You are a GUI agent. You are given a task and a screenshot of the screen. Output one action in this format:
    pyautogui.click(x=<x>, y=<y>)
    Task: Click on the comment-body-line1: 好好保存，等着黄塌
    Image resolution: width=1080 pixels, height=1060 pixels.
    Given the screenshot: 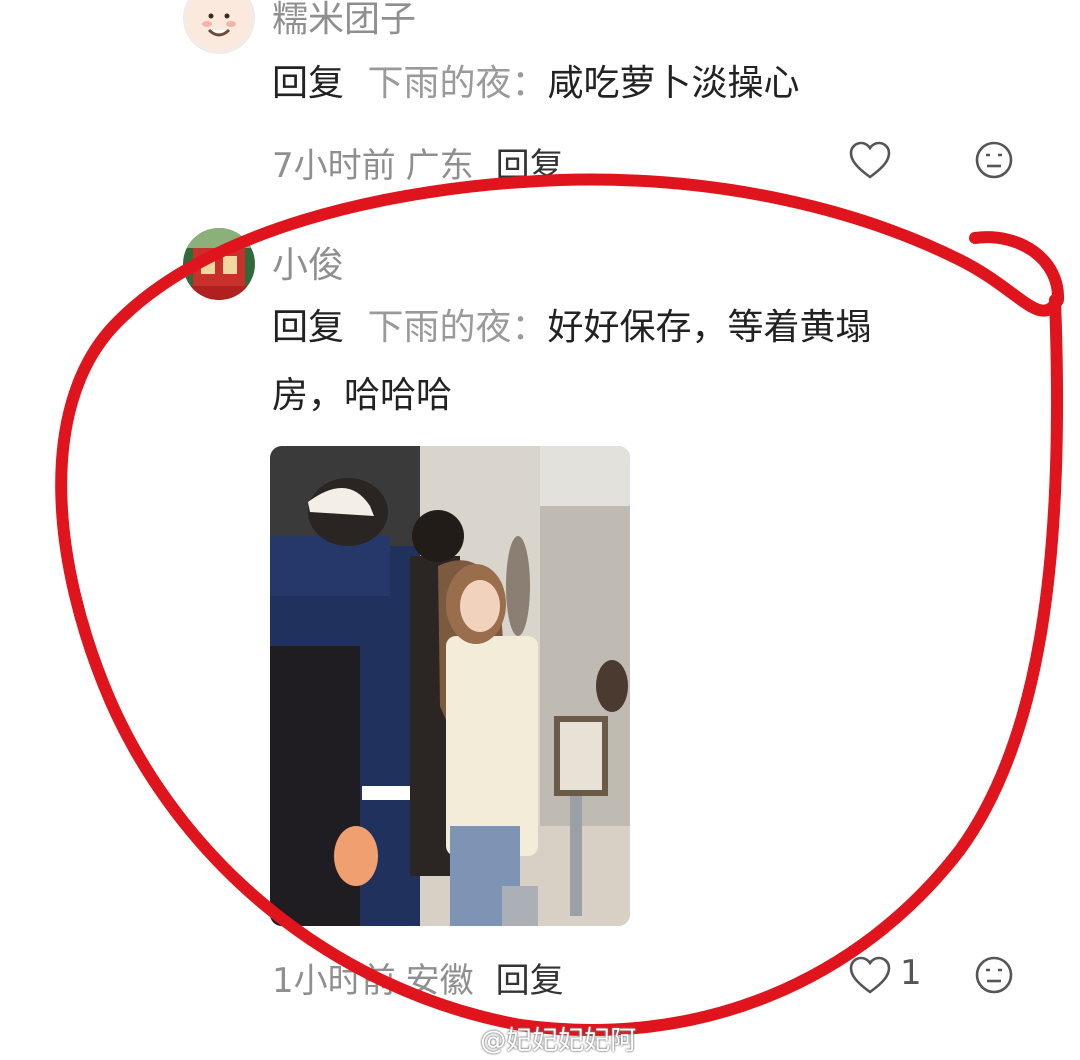 What is the action you would take?
    pyautogui.click(x=709, y=327)
    